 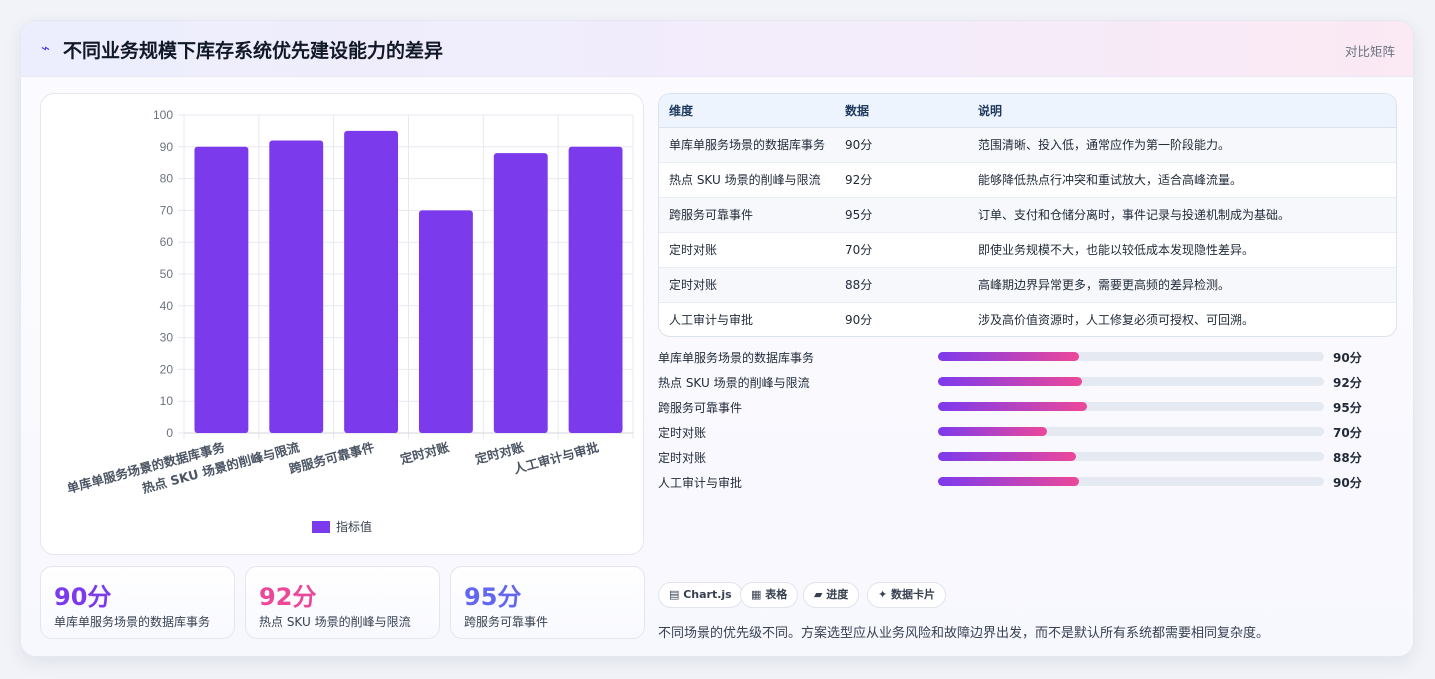 What do you see at coordinates (132, 622) in the screenshot?
I see `stat-label: 单库单服务场景的数据库事务` at bounding box center [132, 622].